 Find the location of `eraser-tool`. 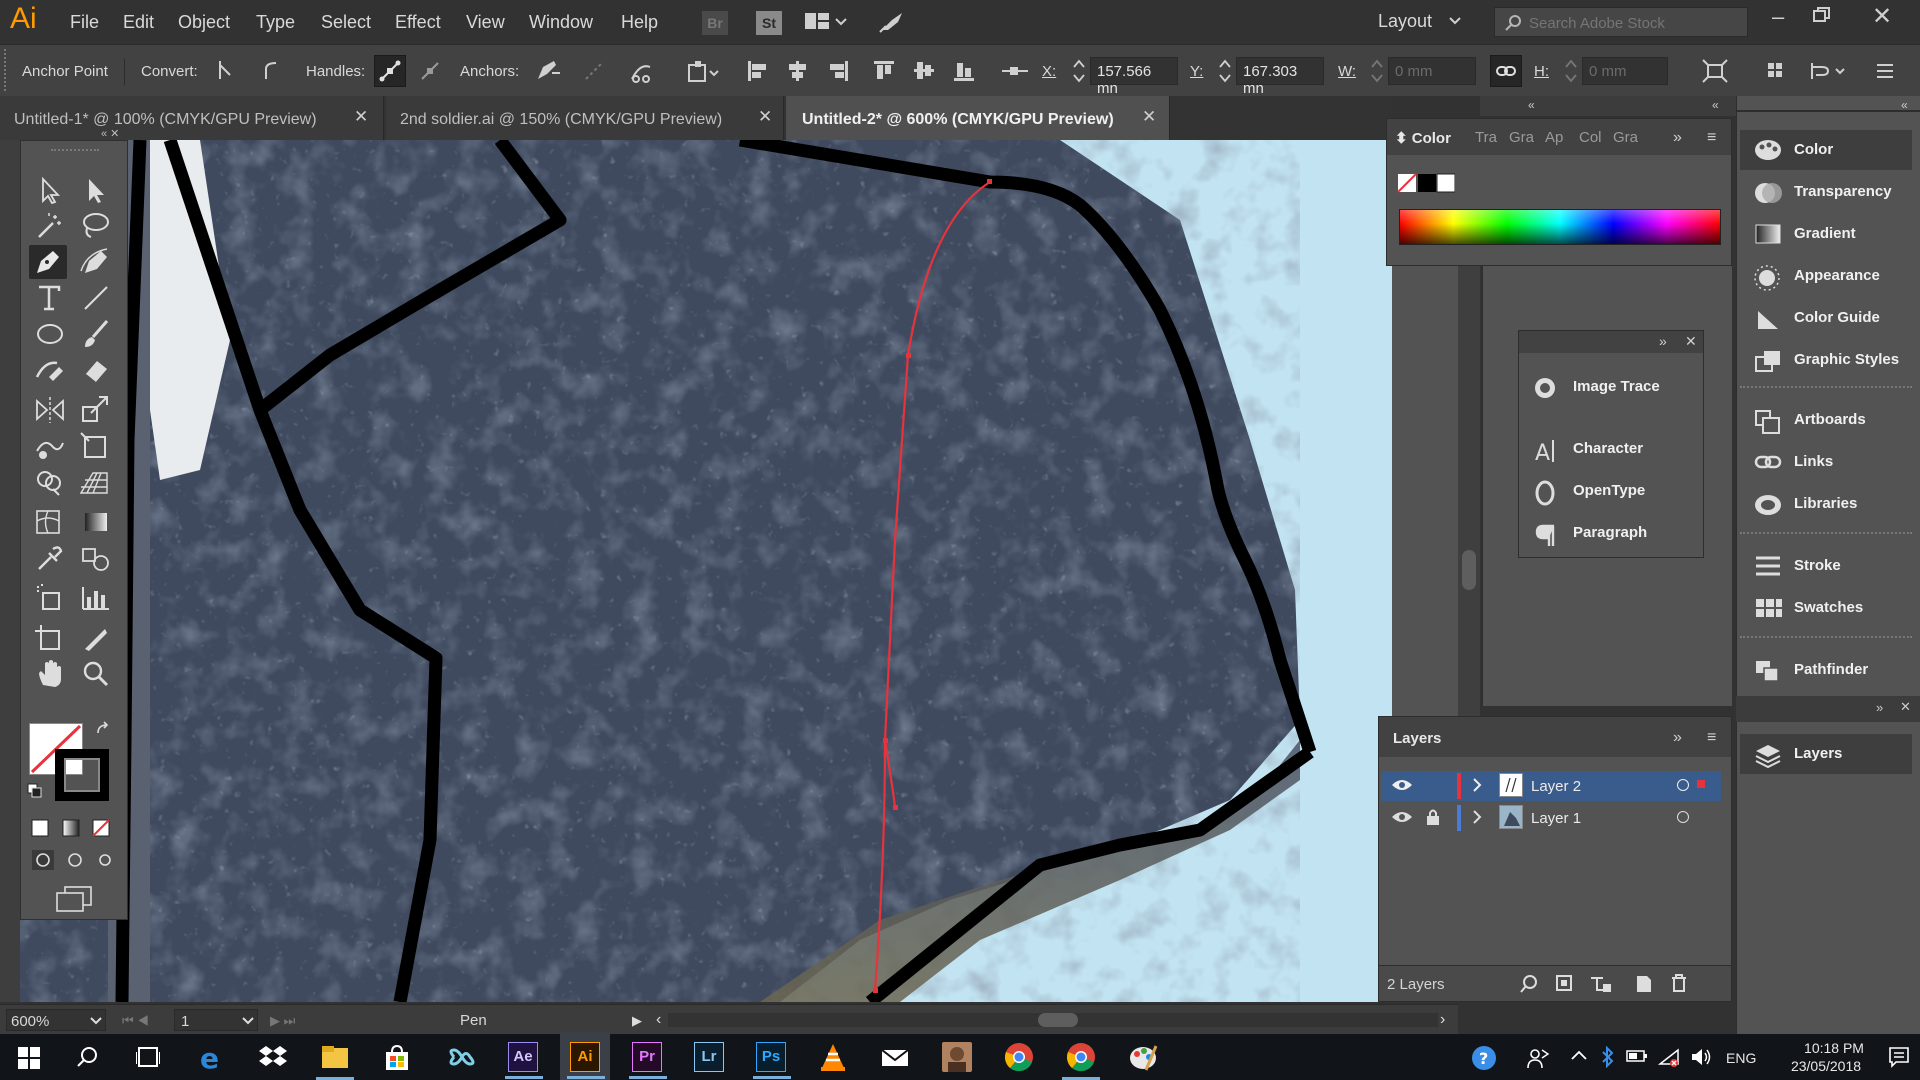

eraser-tool is located at coordinates (96, 370).